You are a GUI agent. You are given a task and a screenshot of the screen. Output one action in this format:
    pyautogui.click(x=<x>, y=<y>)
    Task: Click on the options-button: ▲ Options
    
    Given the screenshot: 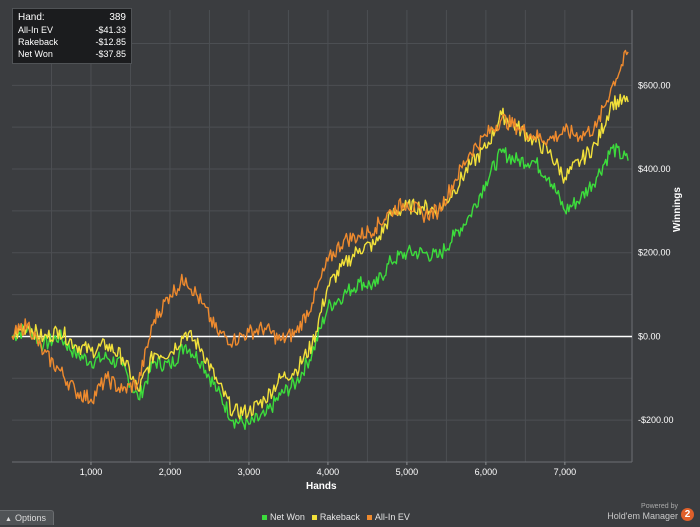 What is the action you would take?
    pyautogui.click(x=27, y=517)
    